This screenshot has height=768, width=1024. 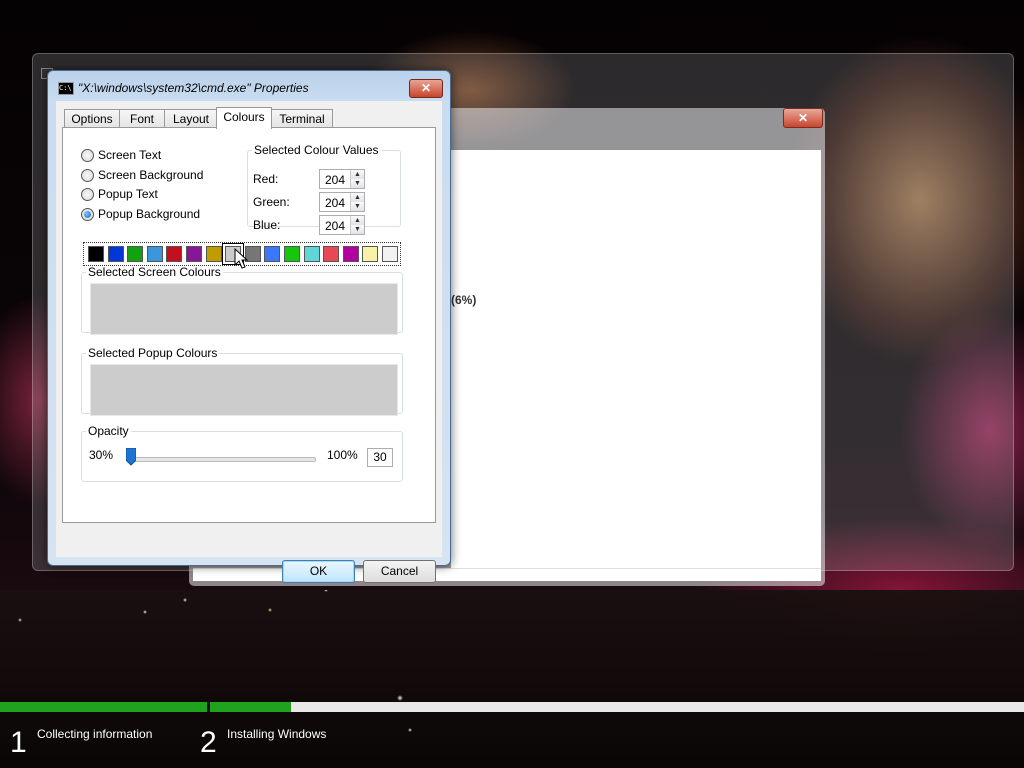 What do you see at coordinates (266, 179) in the screenshot?
I see `red-label: Red:` at bounding box center [266, 179].